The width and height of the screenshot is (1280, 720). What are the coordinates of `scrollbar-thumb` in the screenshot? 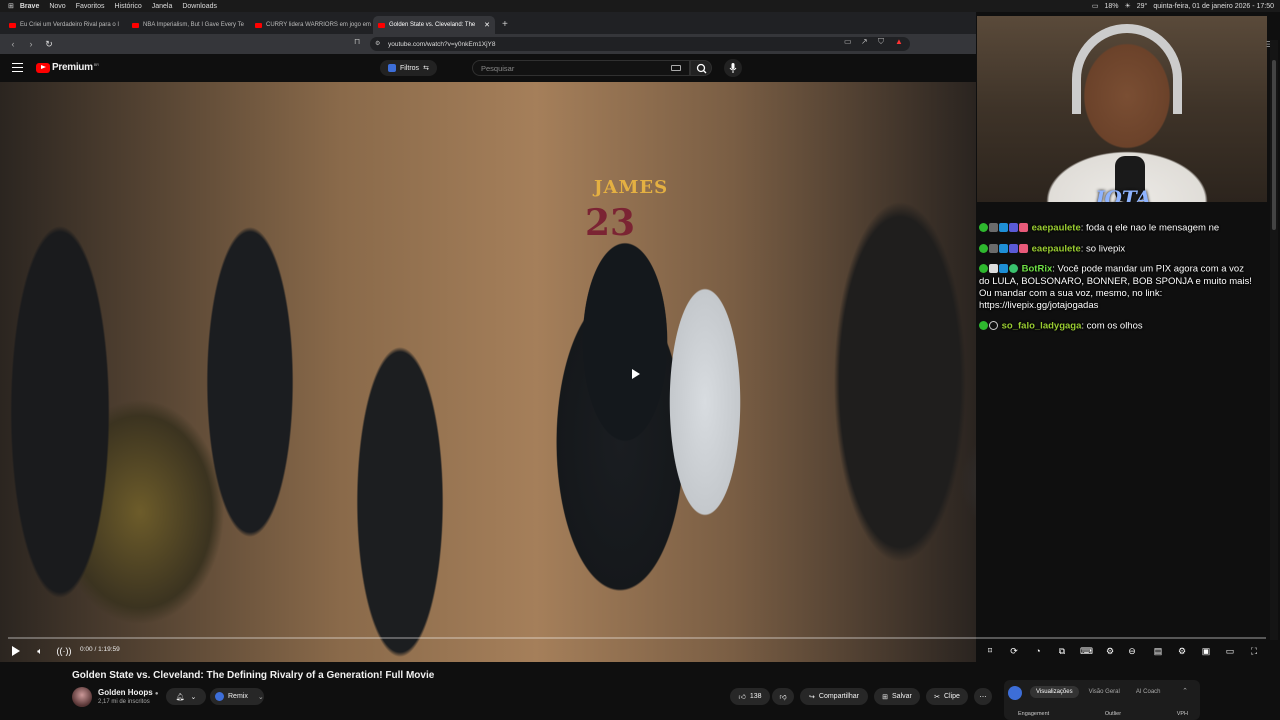 It's located at (1274, 145).